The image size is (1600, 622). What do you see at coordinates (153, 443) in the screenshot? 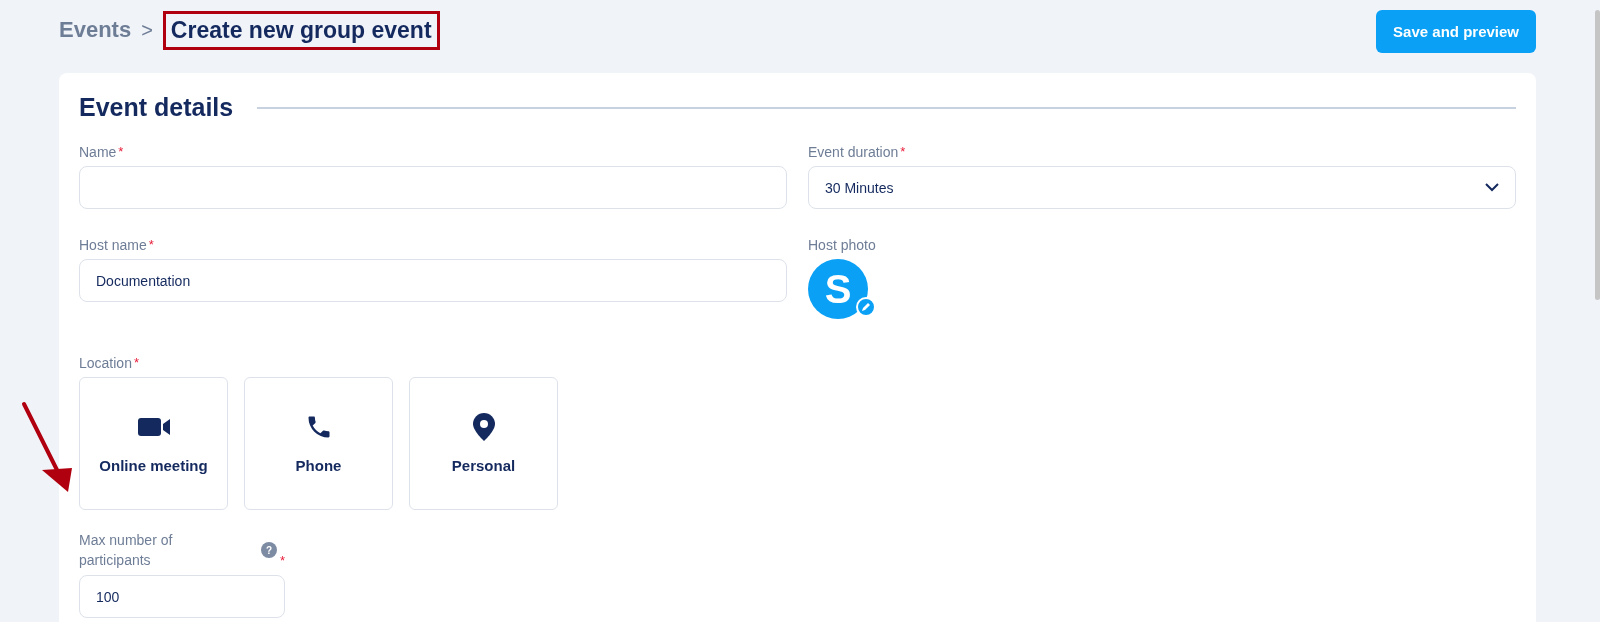
I see `location-option: Online meeting` at bounding box center [153, 443].